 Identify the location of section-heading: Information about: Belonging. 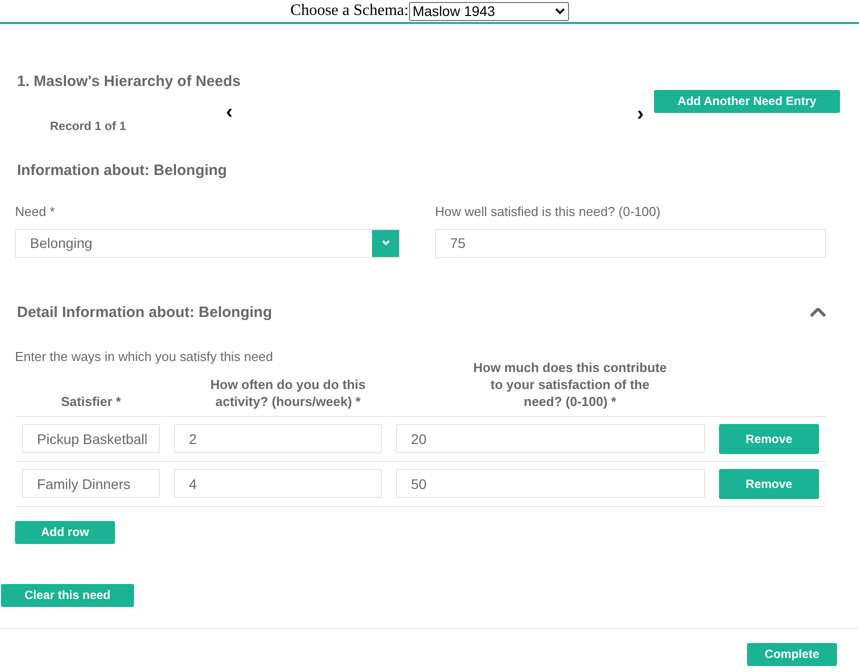
(122, 170).